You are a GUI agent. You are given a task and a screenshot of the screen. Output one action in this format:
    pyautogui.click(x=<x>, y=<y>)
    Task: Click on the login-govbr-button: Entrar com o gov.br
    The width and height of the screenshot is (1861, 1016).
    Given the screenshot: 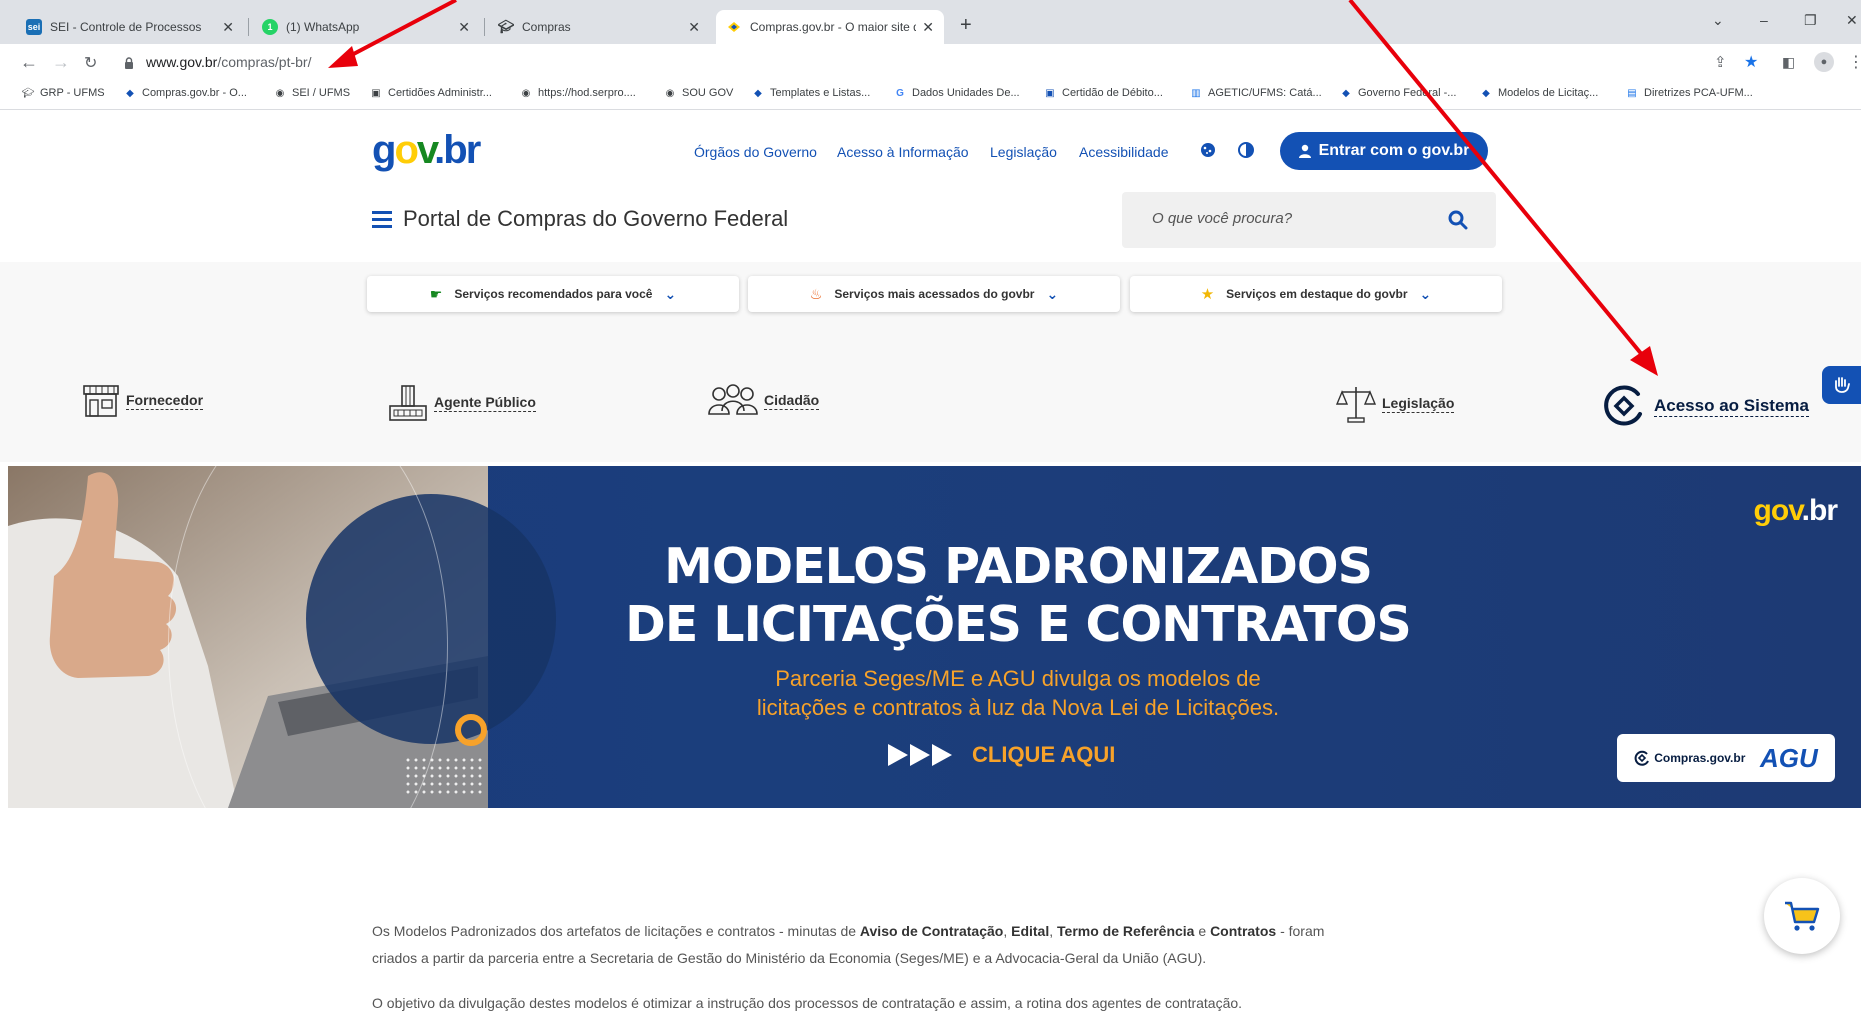 What is the action you would take?
    pyautogui.click(x=1384, y=151)
    